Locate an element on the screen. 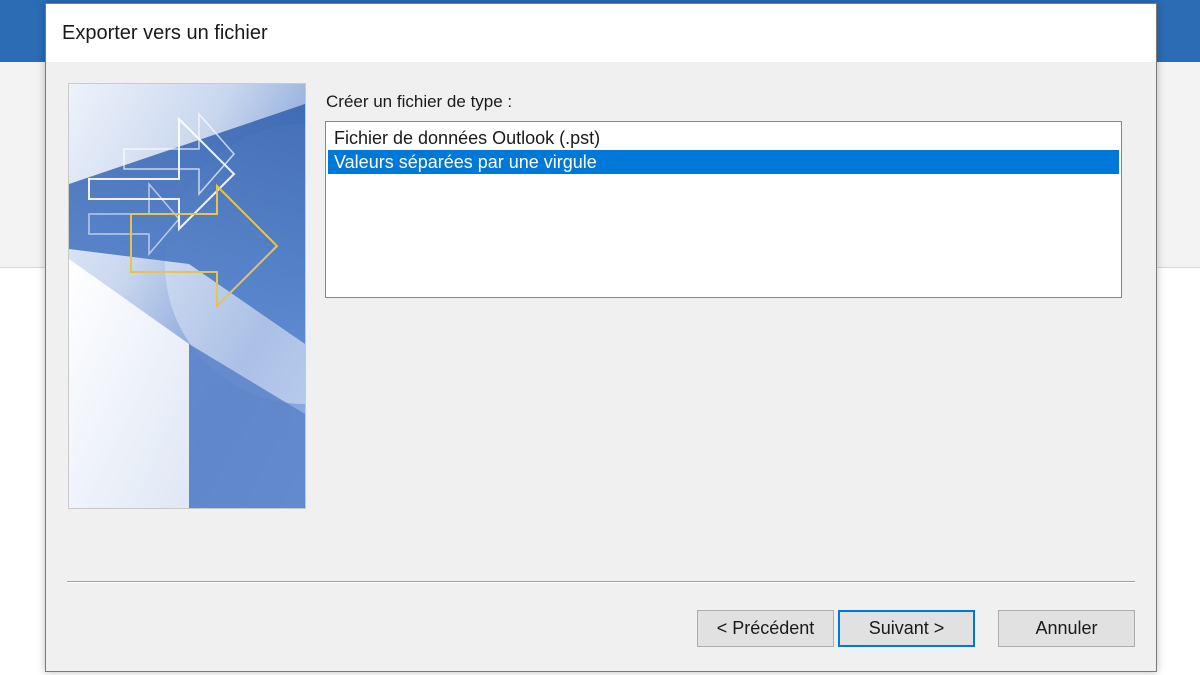 This screenshot has width=1200, height=675. wizard-graphic is located at coordinates (187, 296).